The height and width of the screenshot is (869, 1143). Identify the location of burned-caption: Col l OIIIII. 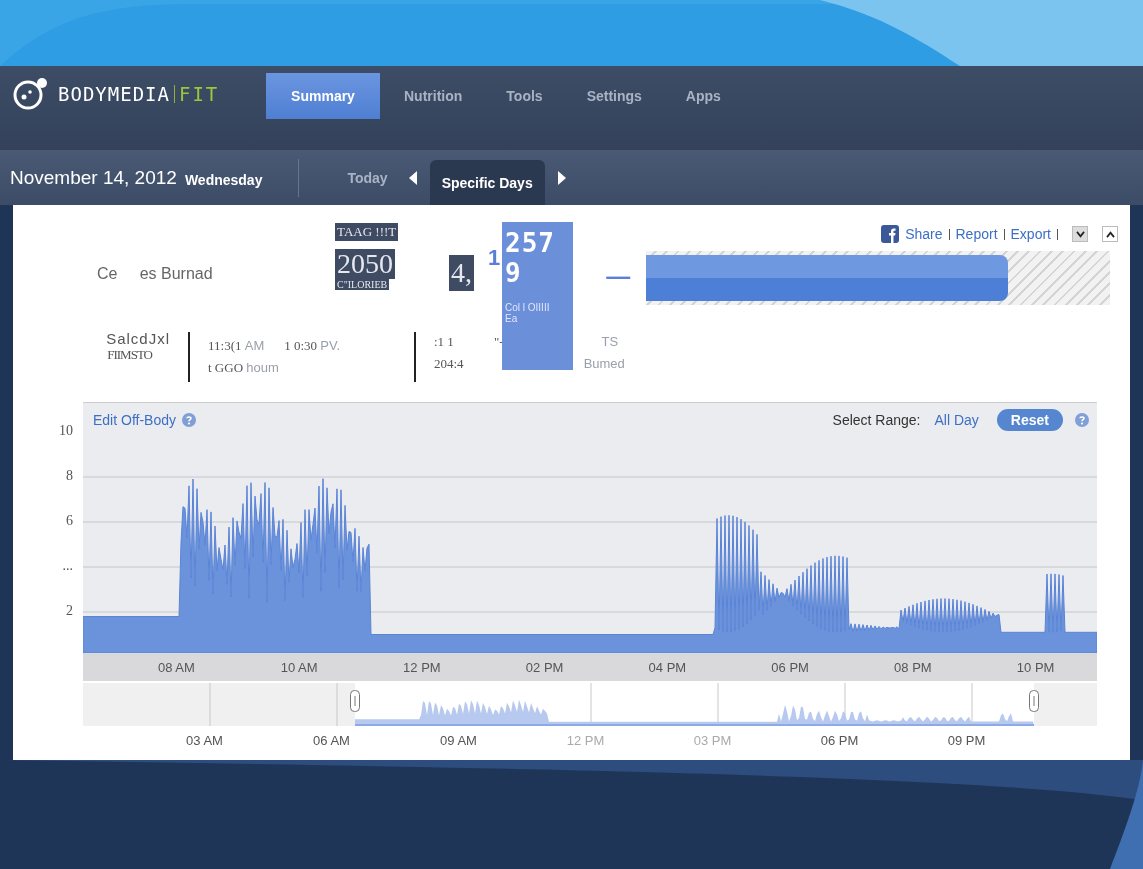
(528, 307).